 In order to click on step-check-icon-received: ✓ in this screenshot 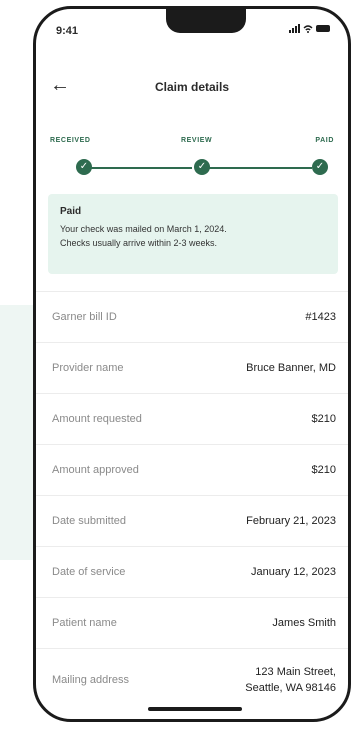, I will do `click(84, 167)`.